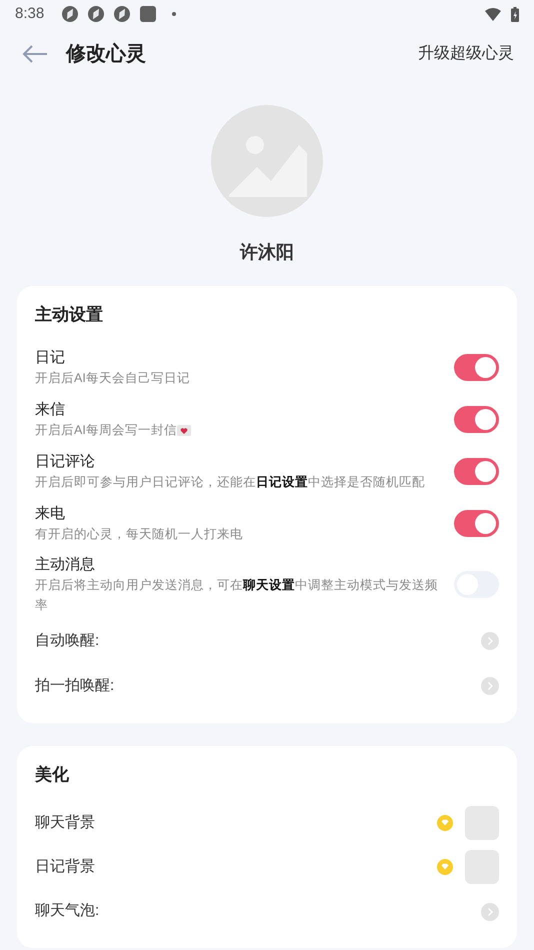  Describe the element at coordinates (65, 866) in the screenshot. I see `setting-label: 日记背景` at that location.